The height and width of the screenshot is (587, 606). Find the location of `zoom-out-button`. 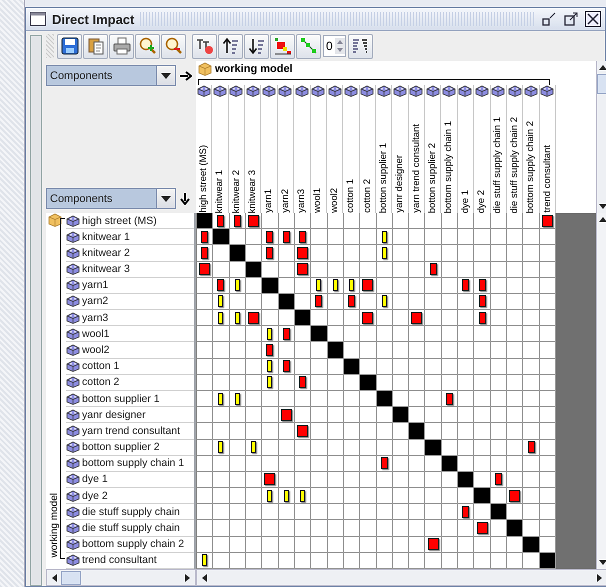

zoom-out-button is located at coordinates (173, 46).